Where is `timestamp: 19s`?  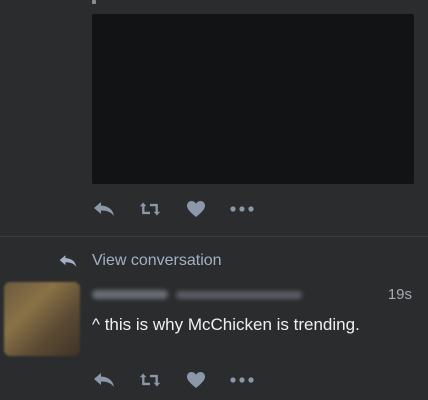 timestamp: 19s is located at coordinates (400, 294).